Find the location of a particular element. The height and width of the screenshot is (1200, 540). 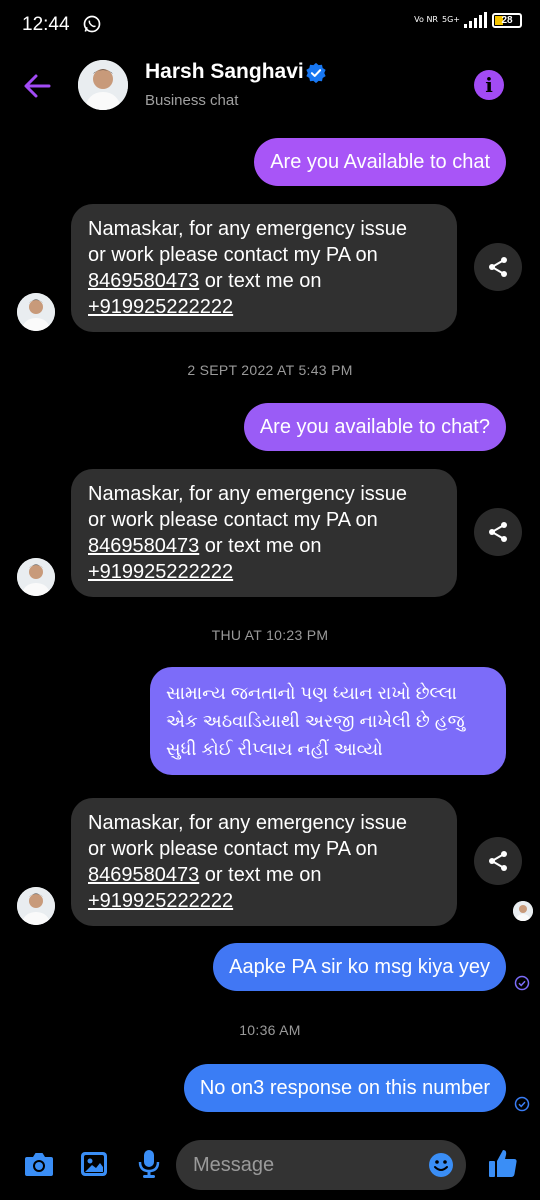

timestamp: 2 SEPT 2022 AT 5:43 PM is located at coordinates (270, 370).